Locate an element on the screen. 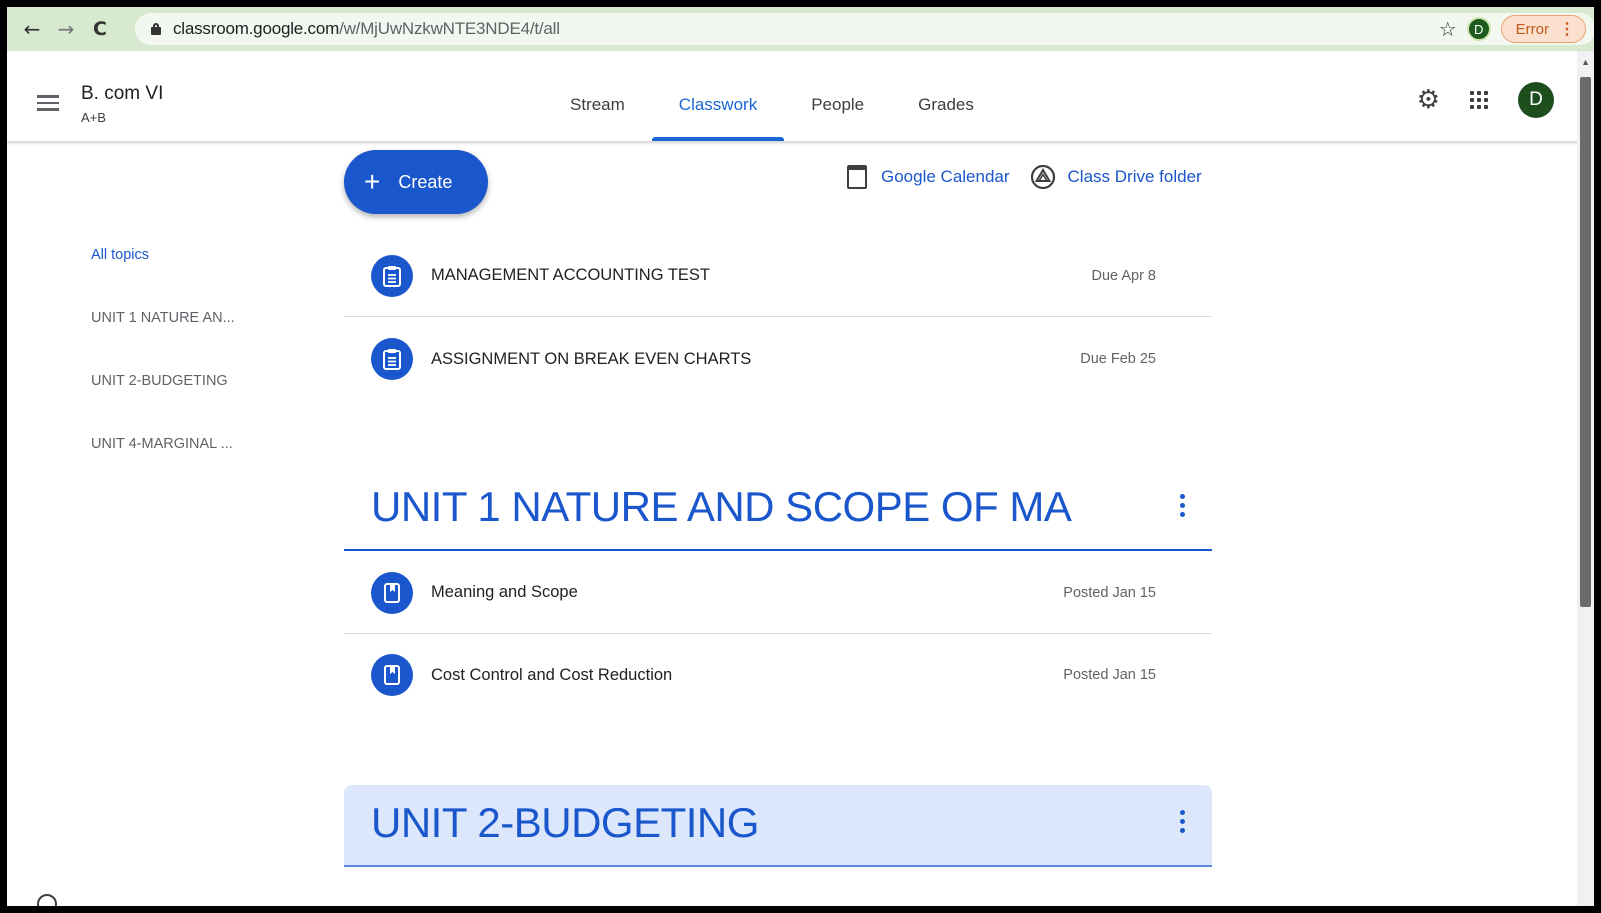  classwork-item: Meaning and Scope Posted Jan 15 is located at coordinates (778, 593).